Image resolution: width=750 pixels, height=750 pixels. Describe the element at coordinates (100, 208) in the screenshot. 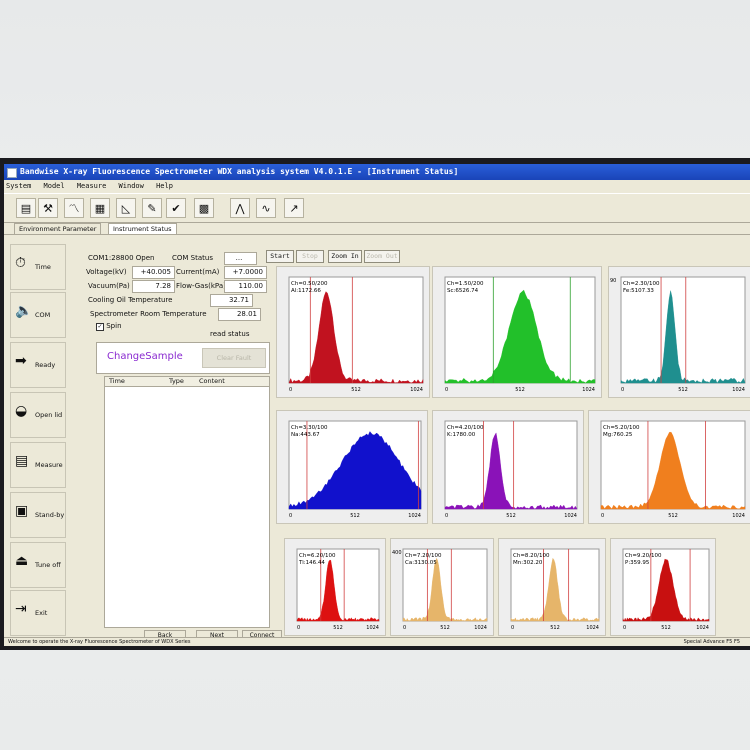

I see `report-icon: ▦` at that location.